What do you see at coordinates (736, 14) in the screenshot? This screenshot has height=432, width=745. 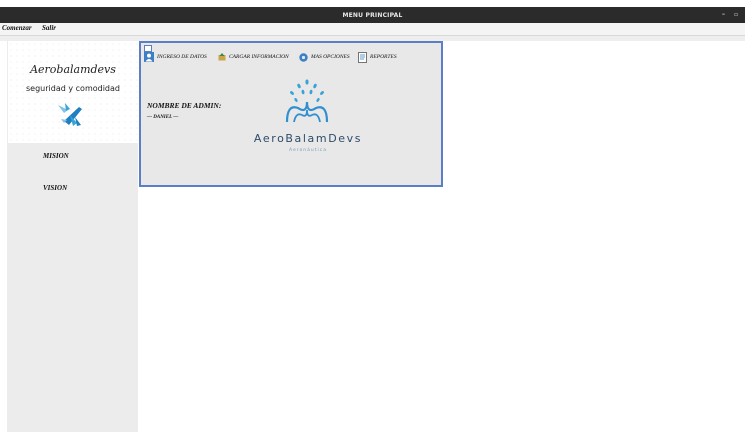 I see `maximize-button: ▫` at bounding box center [736, 14].